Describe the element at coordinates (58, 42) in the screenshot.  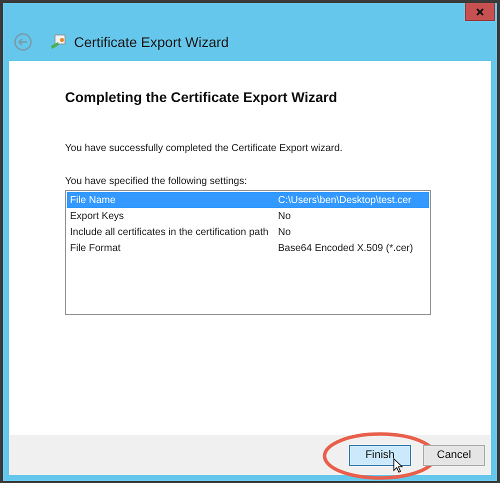
I see `certificate-icon` at that location.